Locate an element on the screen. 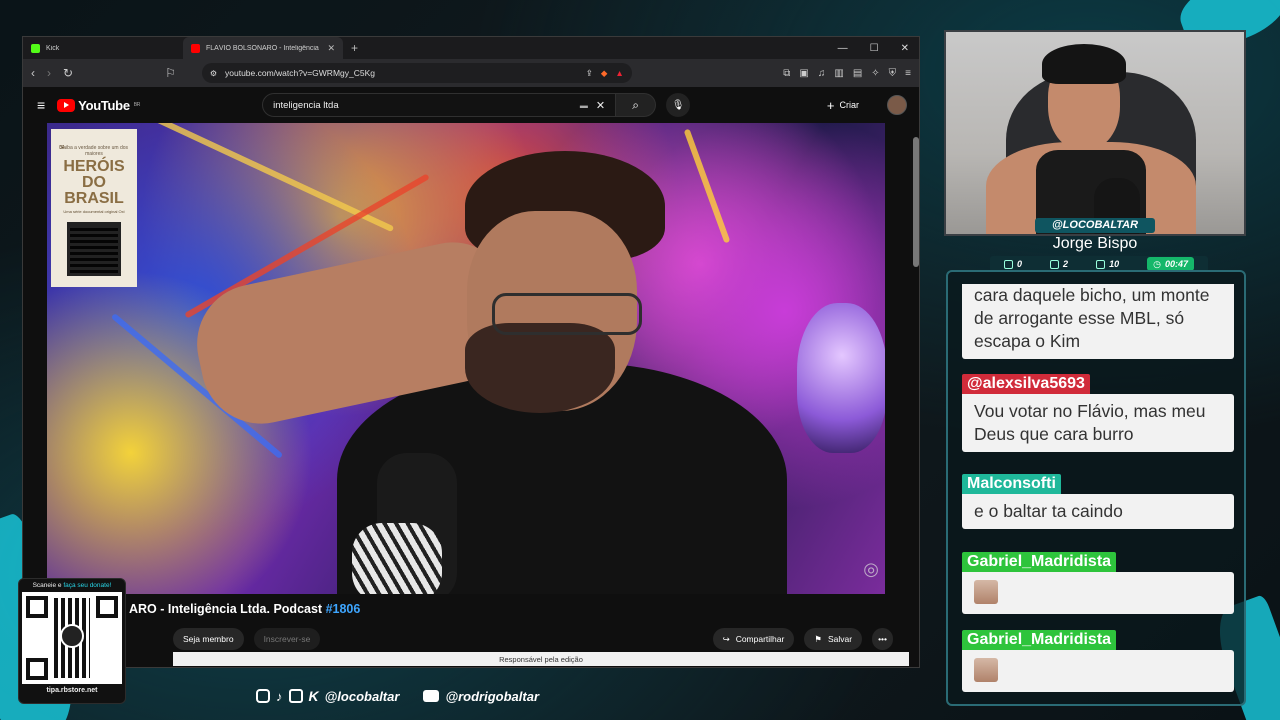 This screenshot has height=720, width=1280. clock-icon: ◷ is located at coordinates (1157, 263).